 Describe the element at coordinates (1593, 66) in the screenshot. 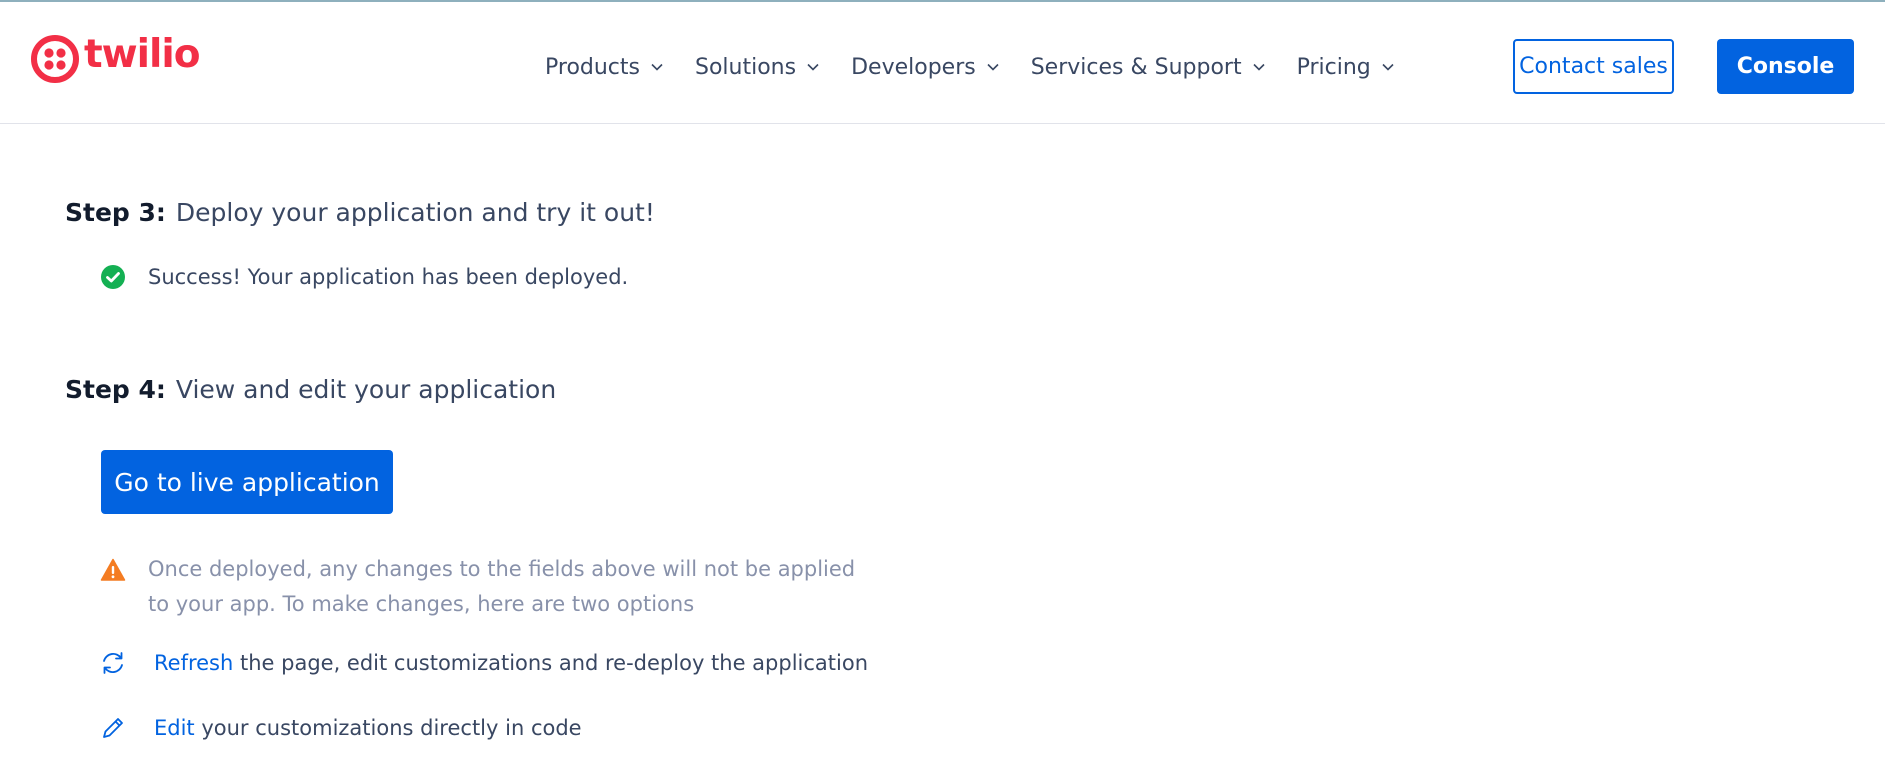

I see `contact-sales-button: Contact sales` at that location.